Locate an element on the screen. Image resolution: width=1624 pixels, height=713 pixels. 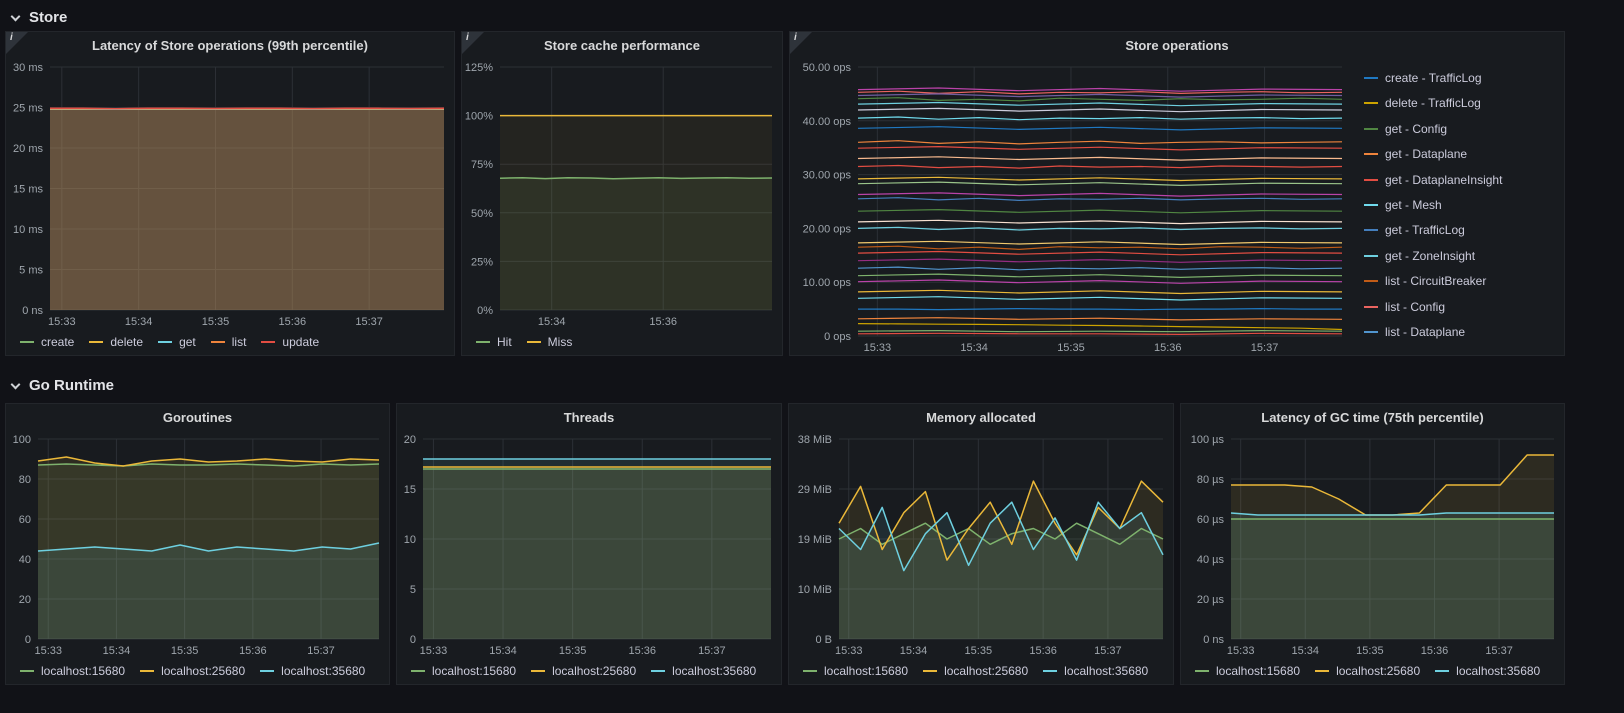
legend-item: create - TrafficLog is located at coordinates (1461, 78).